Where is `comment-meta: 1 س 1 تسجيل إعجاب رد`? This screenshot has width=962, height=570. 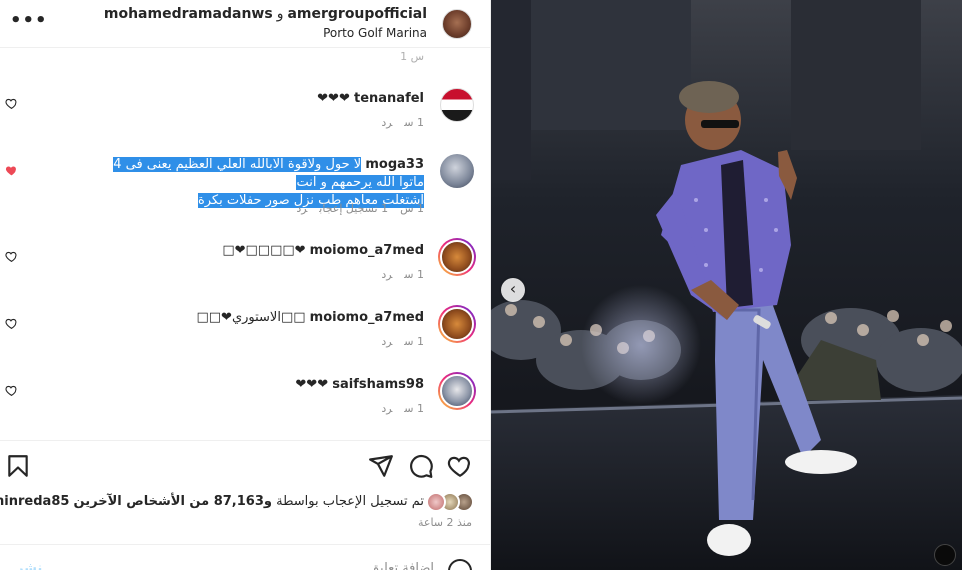 comment-meta: 1 س 1 تسجيل إعجاب رد is located at coordinates (354, 208).